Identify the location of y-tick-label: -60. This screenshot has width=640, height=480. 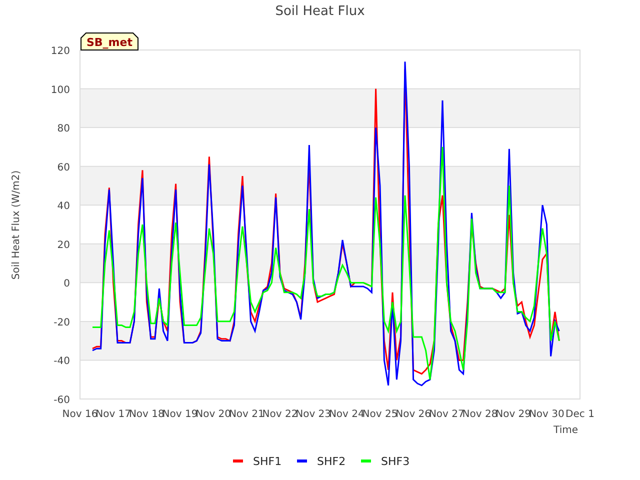
(62, 400).